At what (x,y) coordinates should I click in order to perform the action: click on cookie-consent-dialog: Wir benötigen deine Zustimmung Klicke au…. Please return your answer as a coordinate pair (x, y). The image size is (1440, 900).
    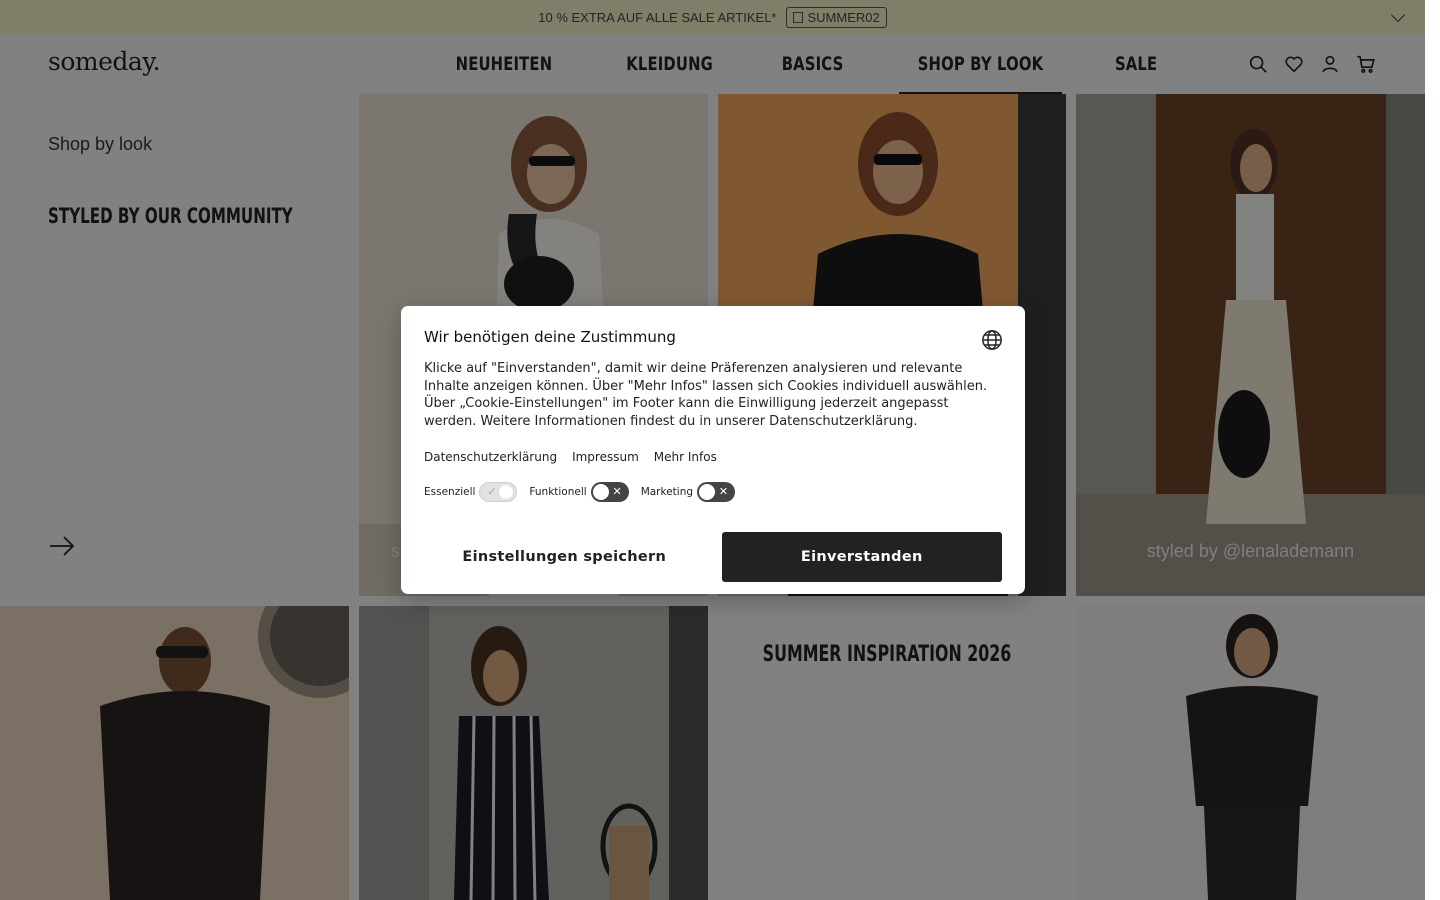
    Looking at the image, I should click on (713, 450).